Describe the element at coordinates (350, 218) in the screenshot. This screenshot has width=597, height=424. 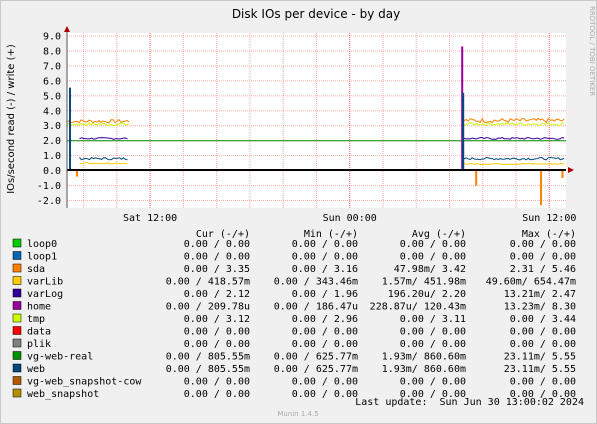
I see `x-tick-label: Sun 00:00` at that location.